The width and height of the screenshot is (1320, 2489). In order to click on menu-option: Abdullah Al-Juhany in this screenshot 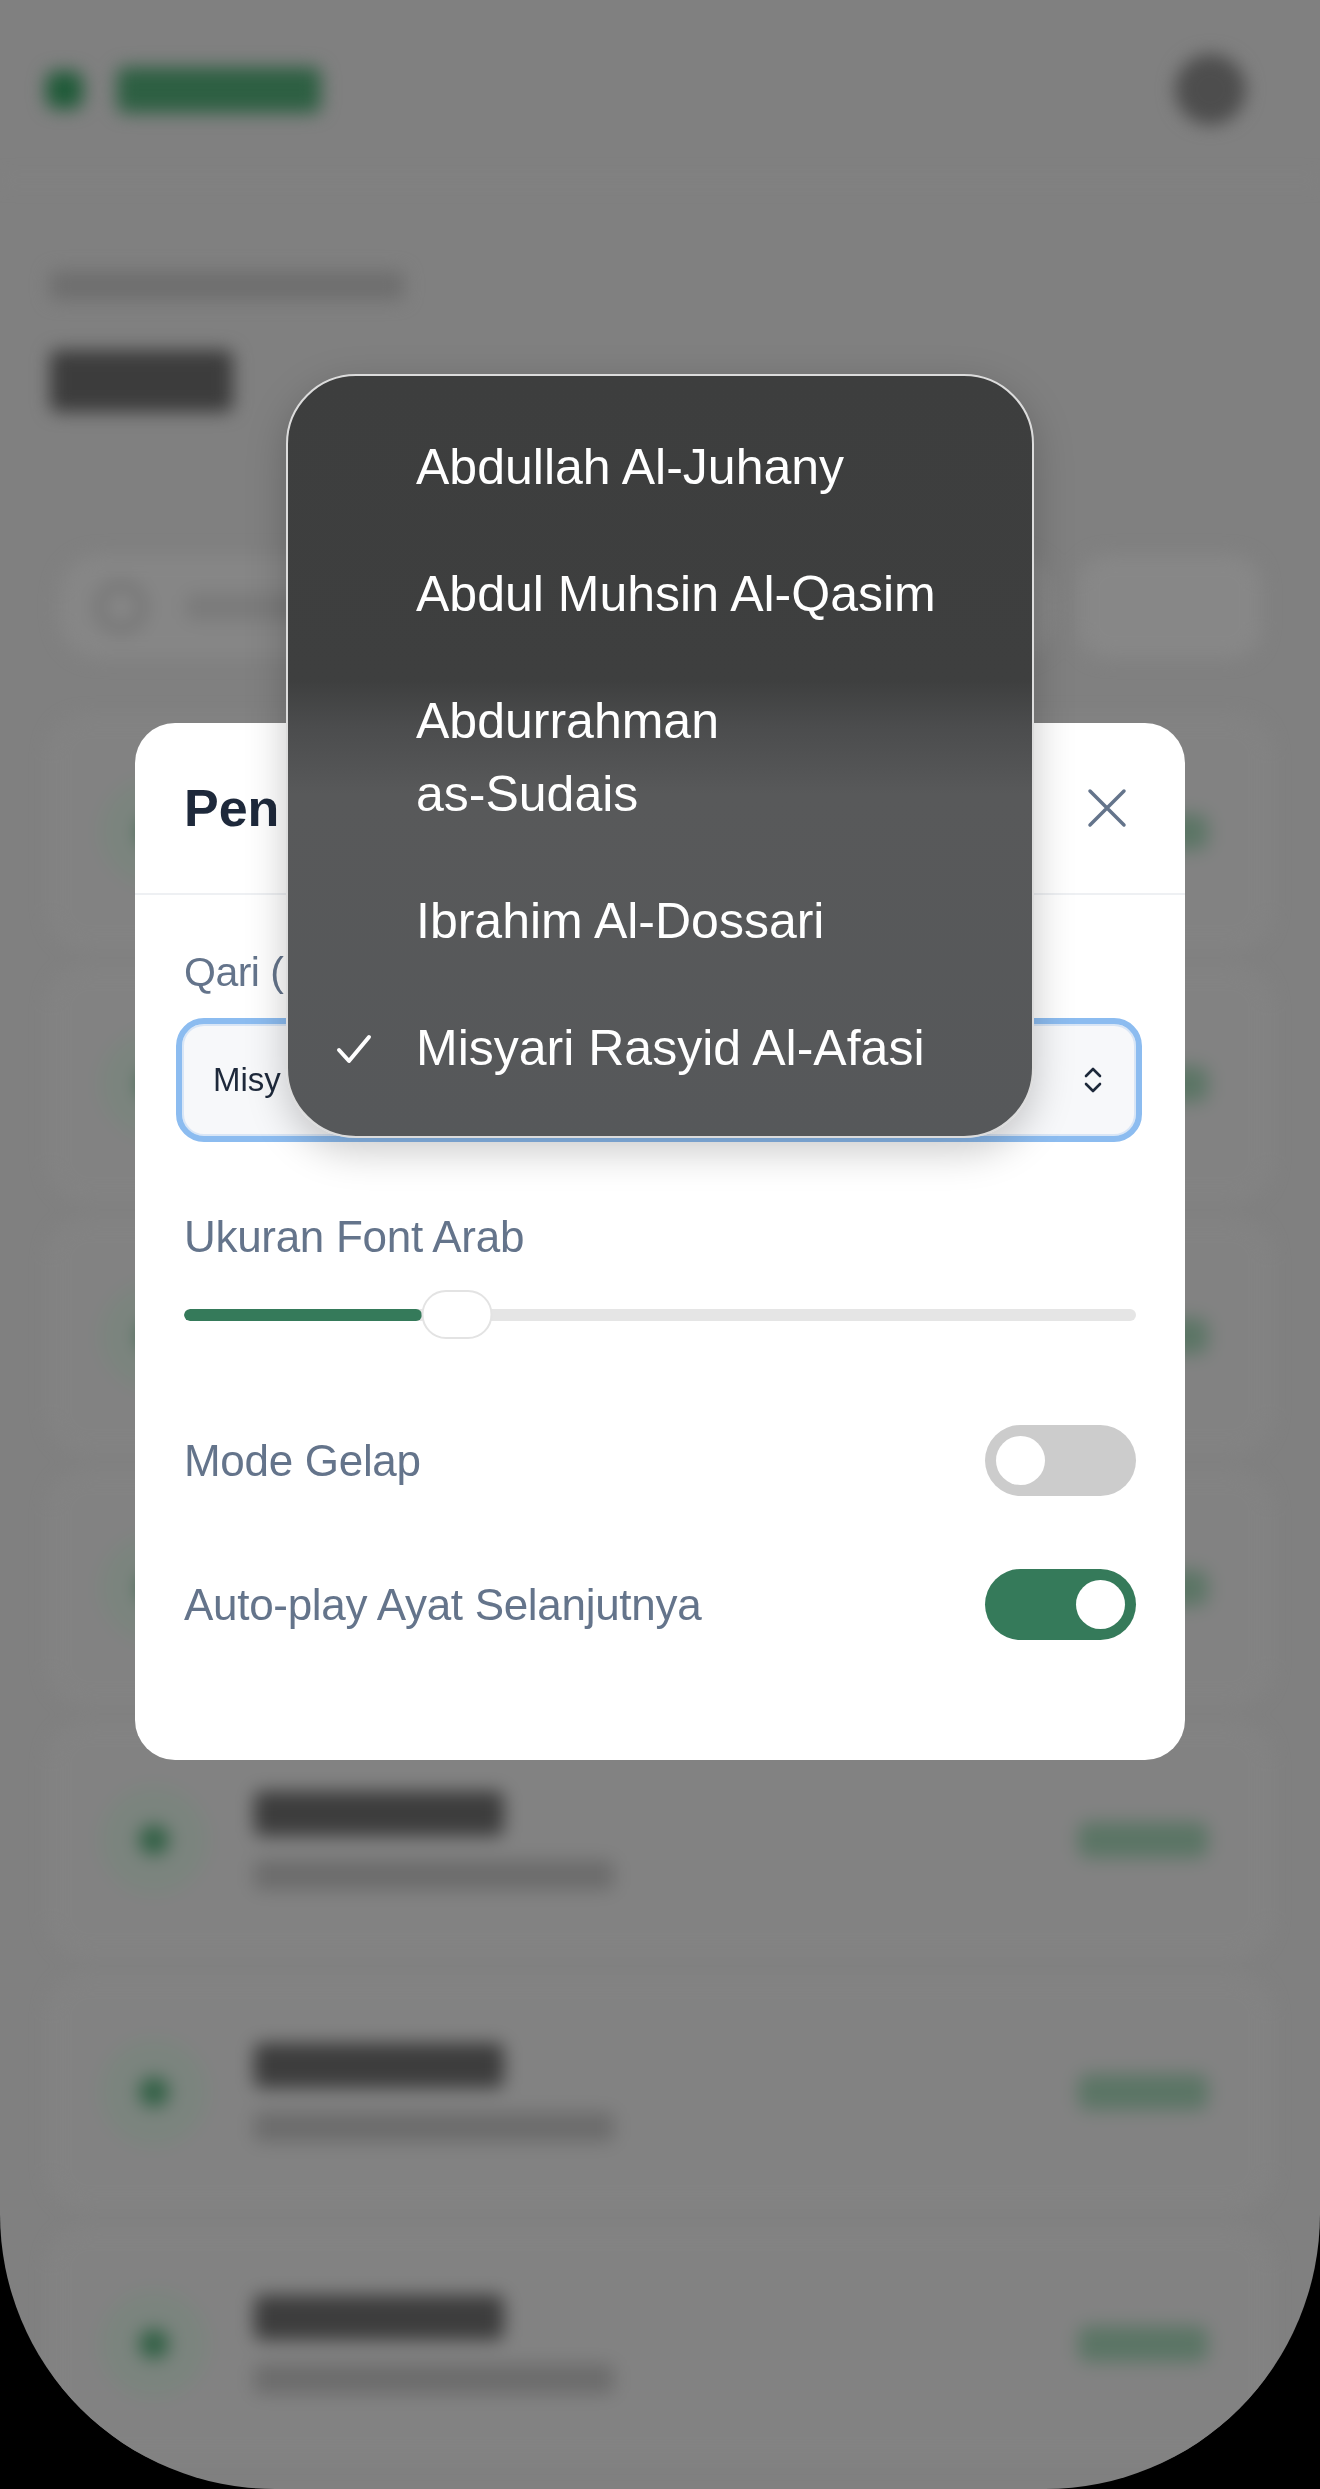, I will do `click(660, 467)`.